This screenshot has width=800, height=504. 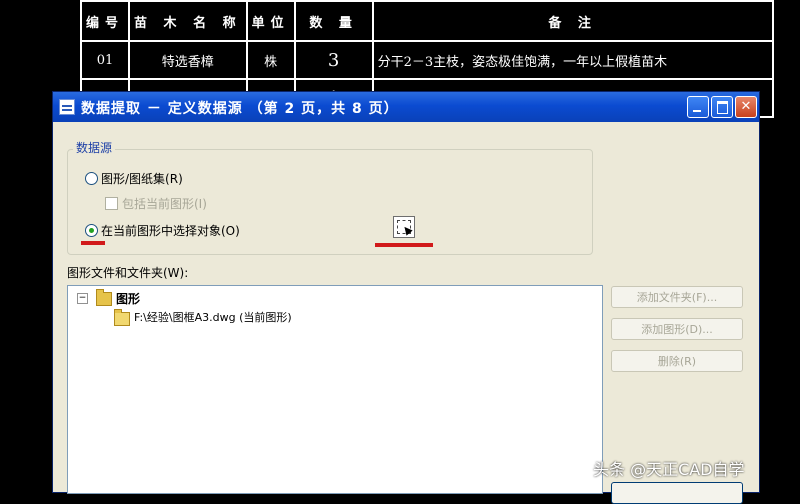 What do you see at coordinates (94, 147) in the screenshot?
I see `data-source-label: 数据源` at bounding box center [94, 147].